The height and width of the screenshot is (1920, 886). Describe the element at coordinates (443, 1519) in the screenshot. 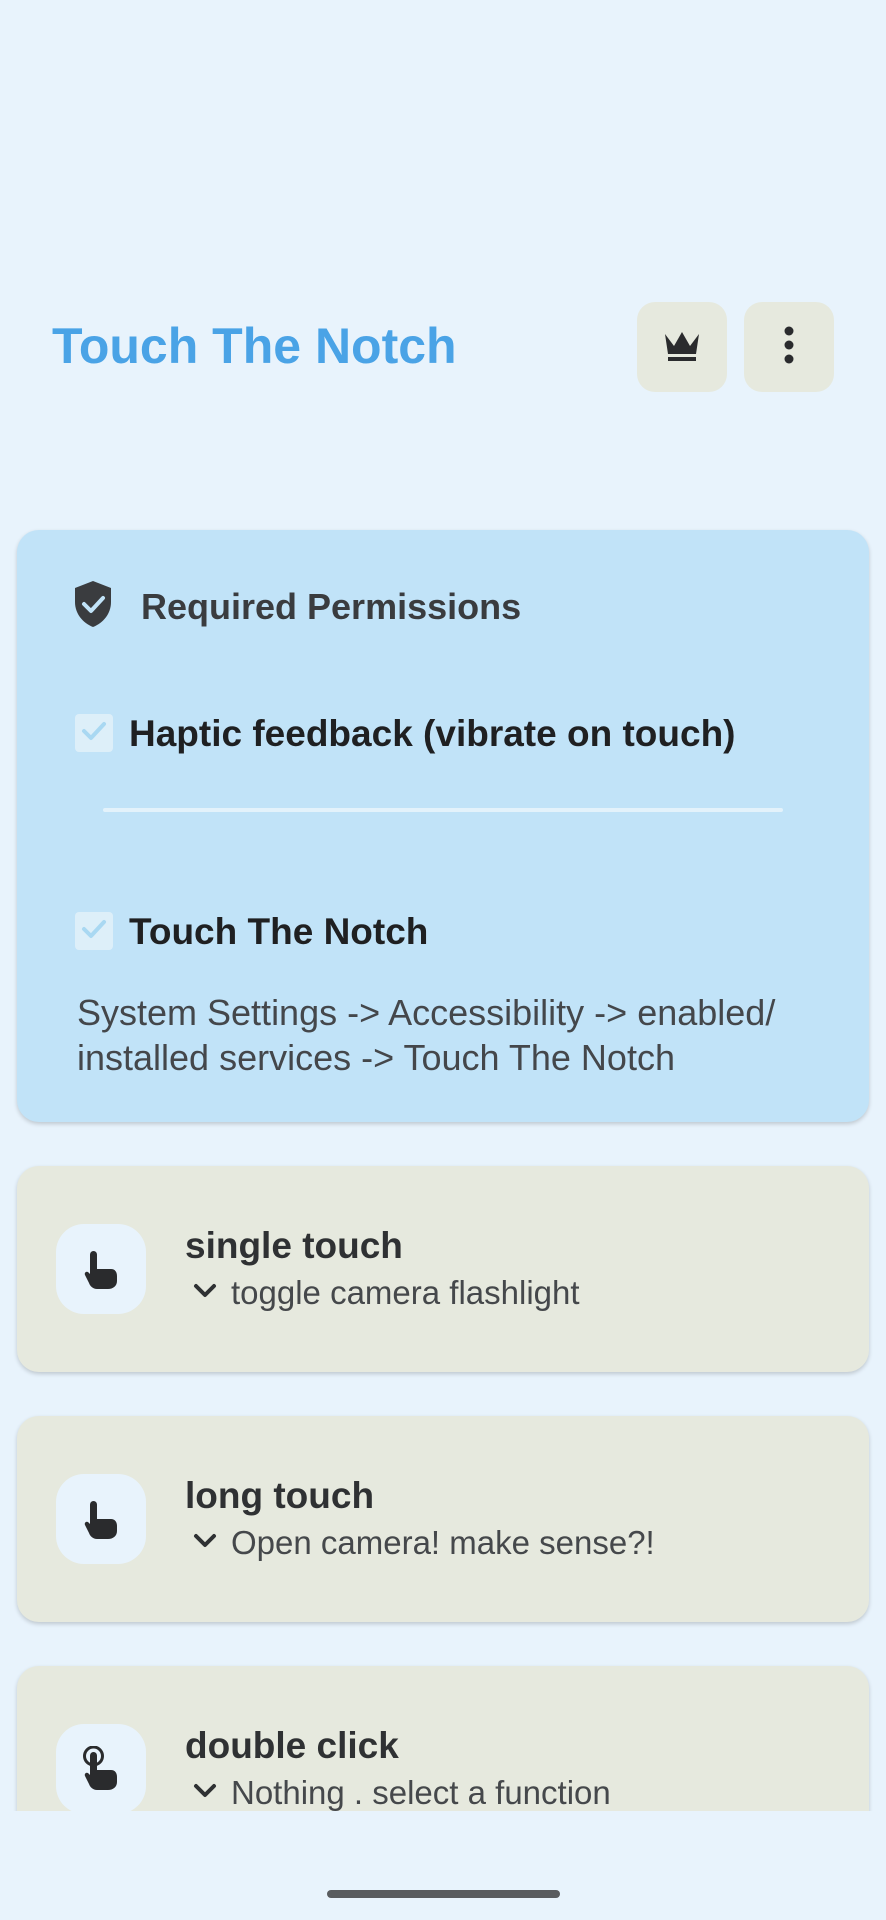

I see `action-card-long-touch: long touch Open camera! make sense?!` at that location.